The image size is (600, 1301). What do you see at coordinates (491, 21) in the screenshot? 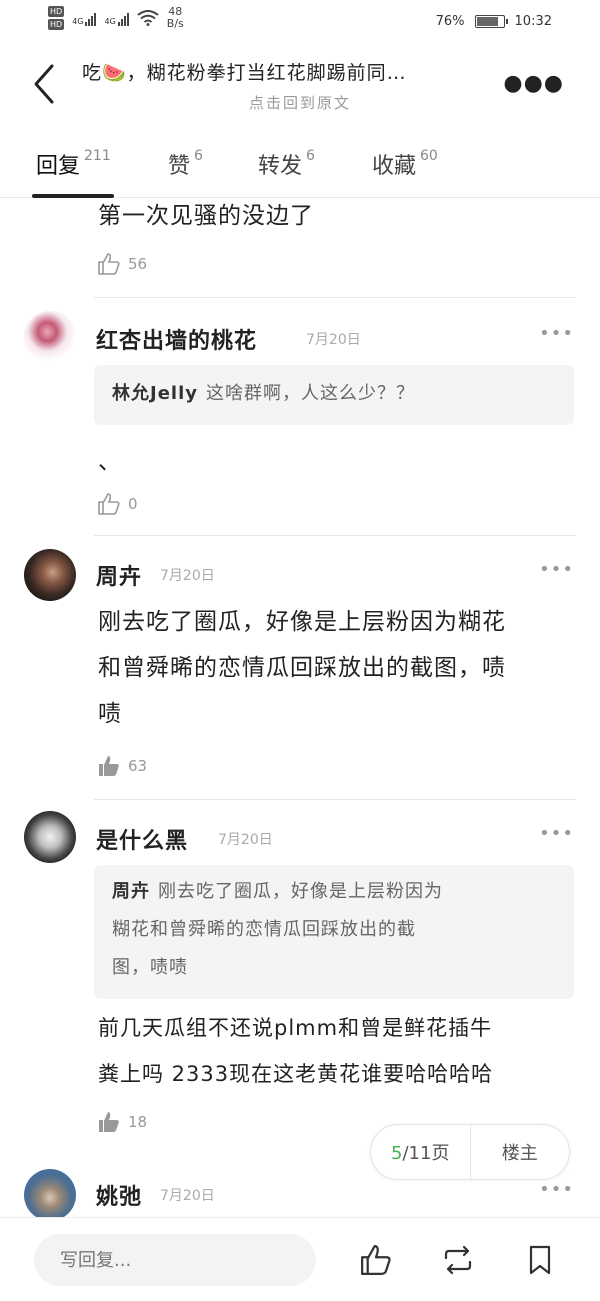
I see `battery-icon` at bounding box center [491, 21].